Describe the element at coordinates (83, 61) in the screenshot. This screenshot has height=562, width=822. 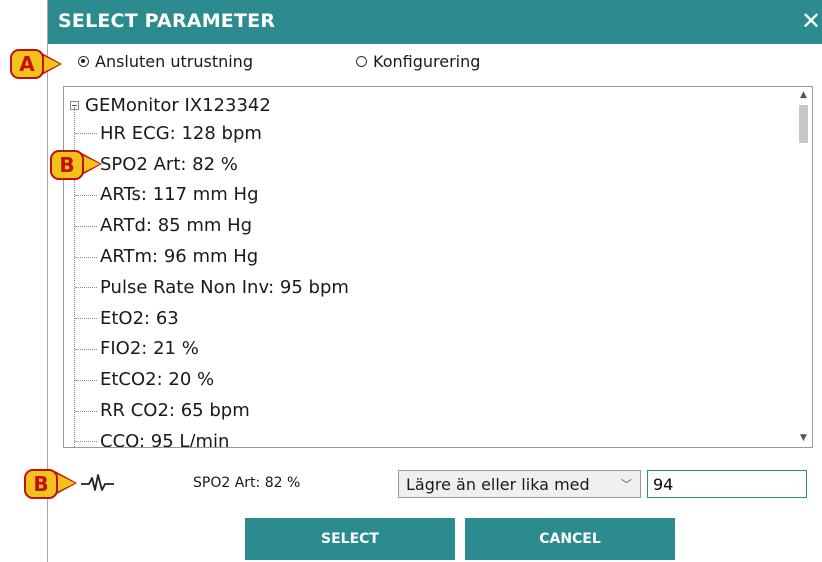
I see `radio-selected-icon` at that location.